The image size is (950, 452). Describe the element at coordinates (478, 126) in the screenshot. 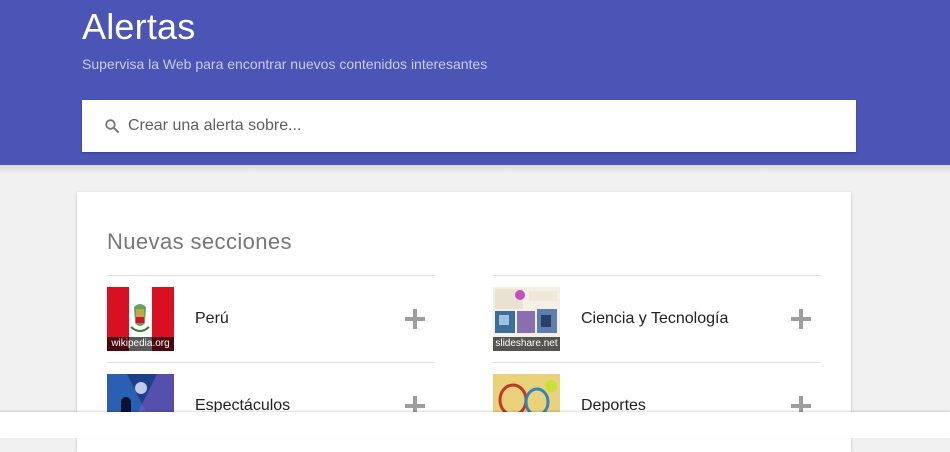

I see `search-input` at that location.